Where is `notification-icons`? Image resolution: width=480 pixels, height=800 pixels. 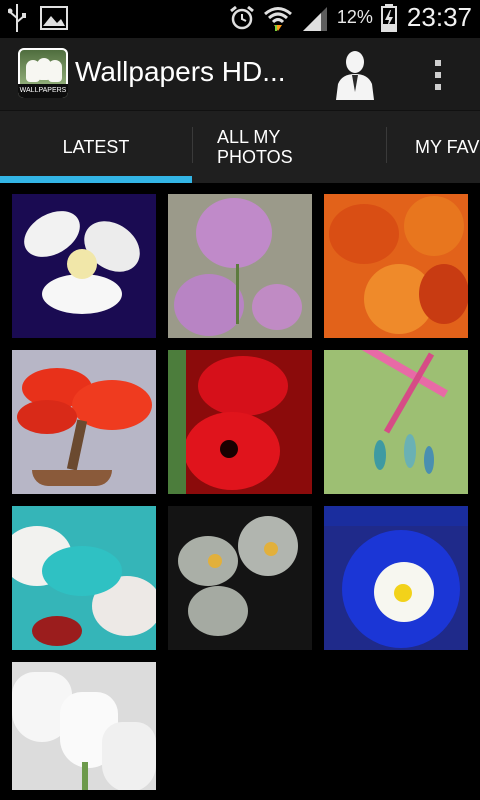
notification-icons is located at coordinates (38, 18).